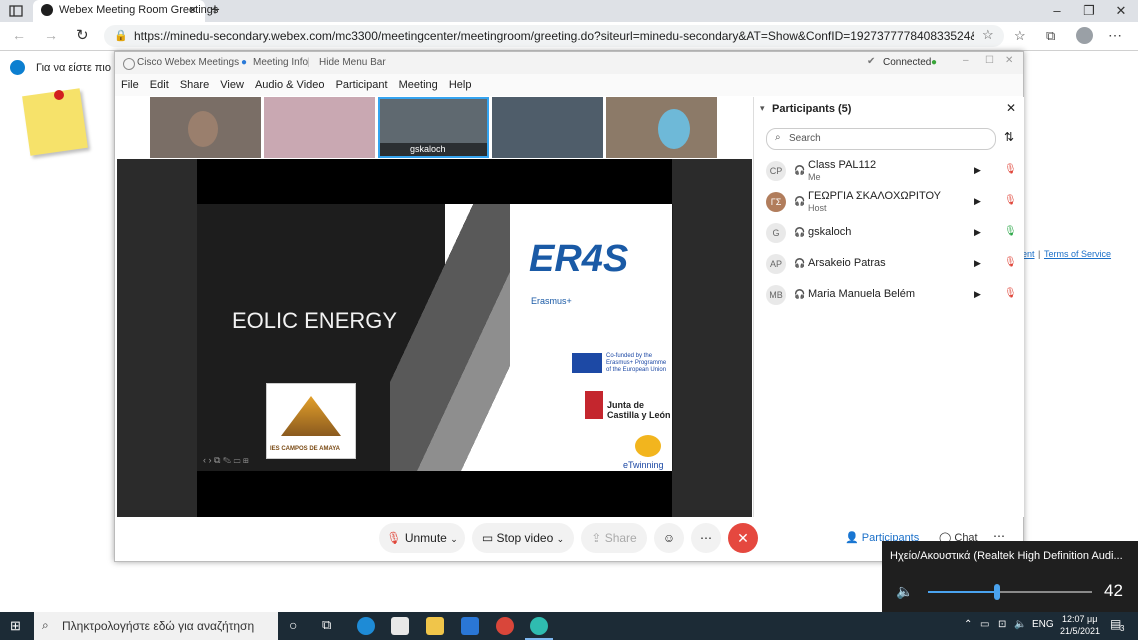 This screenshot has width=1138, height=640. Describe the element at coordinates (505, 626) in the screenshot. I see `chrome-icon` at that location.